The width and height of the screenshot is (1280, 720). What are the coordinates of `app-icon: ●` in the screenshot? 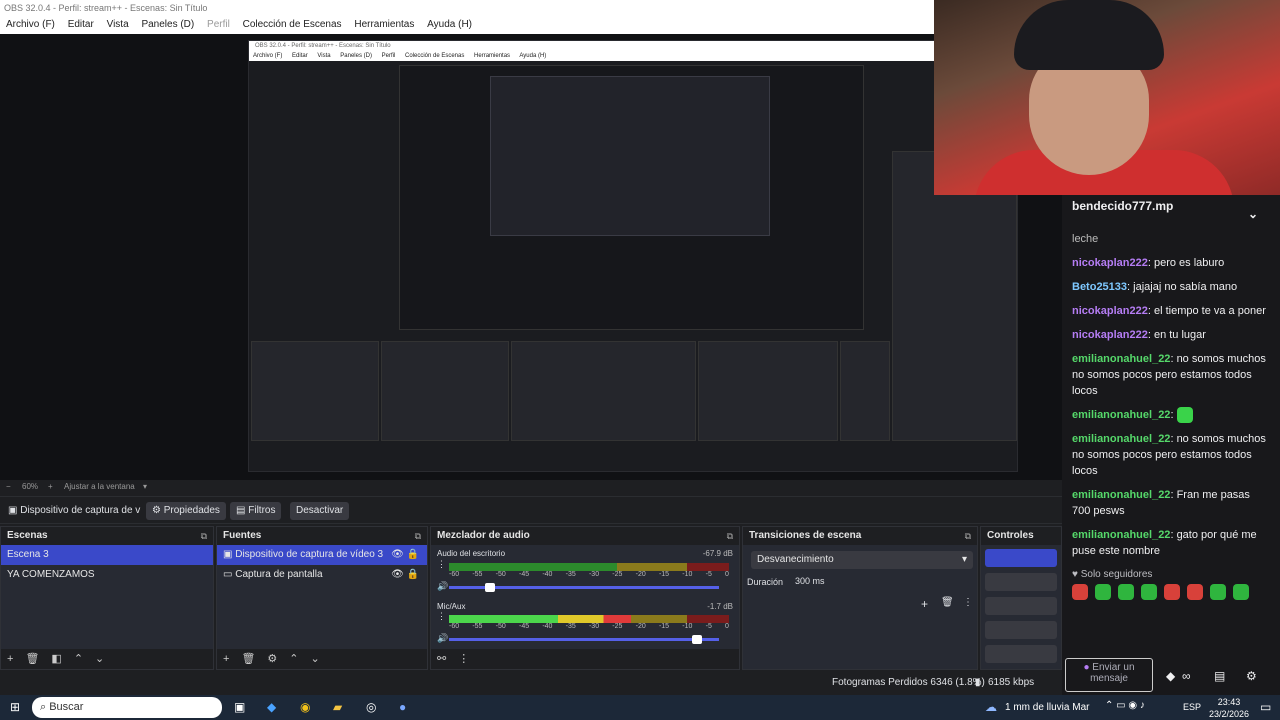 It's located at (402, 707).